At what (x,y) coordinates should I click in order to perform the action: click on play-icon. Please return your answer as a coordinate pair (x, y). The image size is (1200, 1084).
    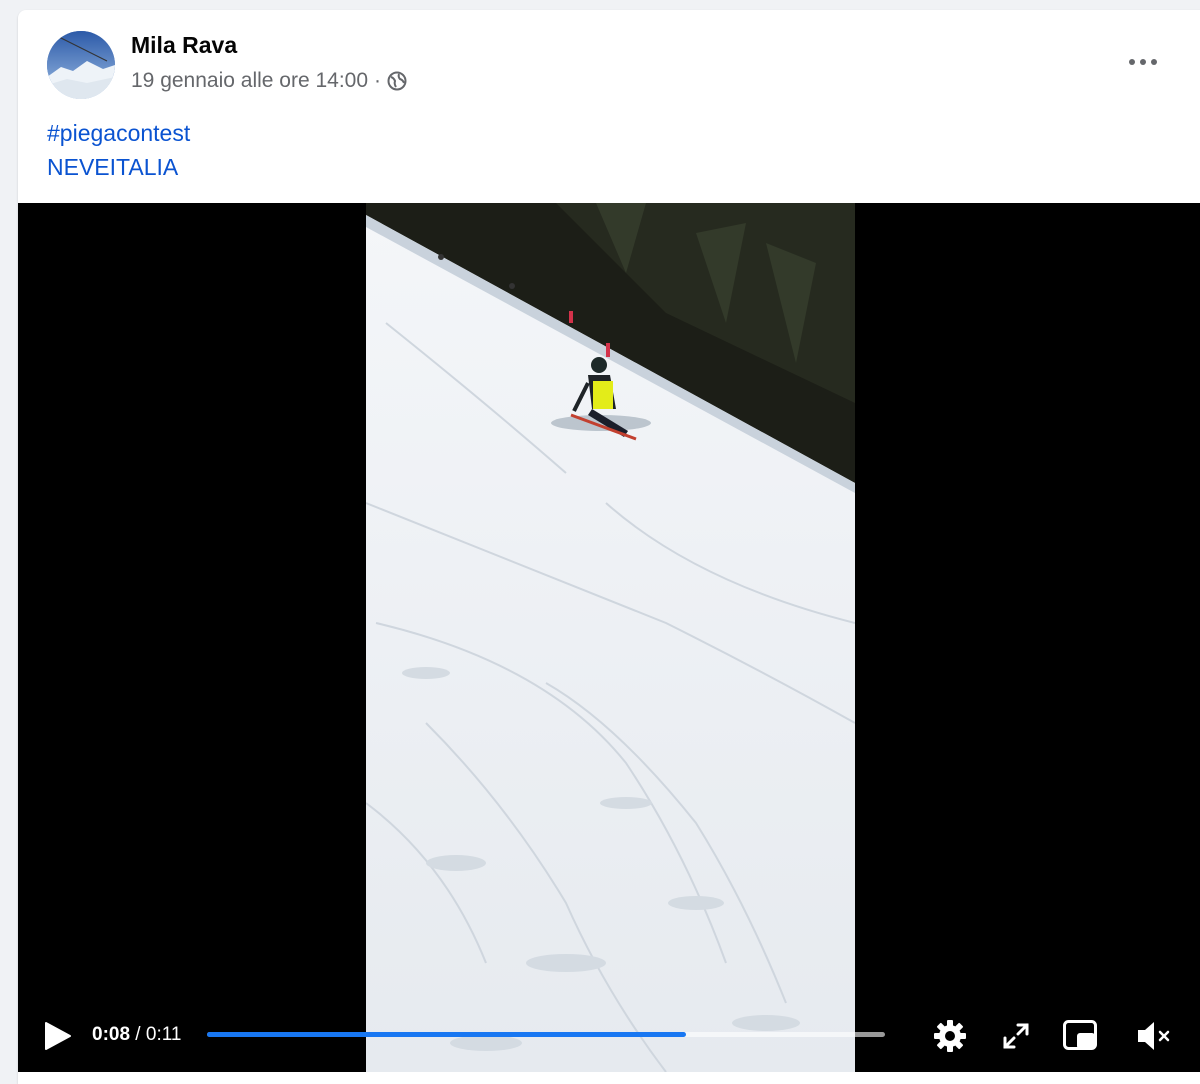
    Looking at the image, I should click on (58, 1036).